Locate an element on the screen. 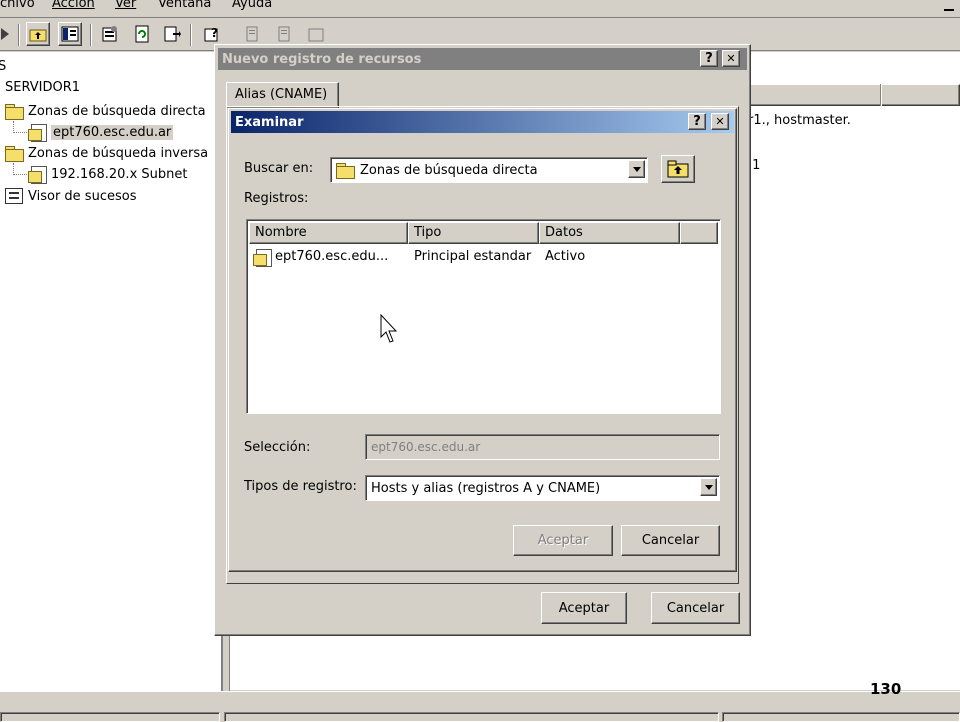  browse-help-button: ? is located at coordinates (697, 121).